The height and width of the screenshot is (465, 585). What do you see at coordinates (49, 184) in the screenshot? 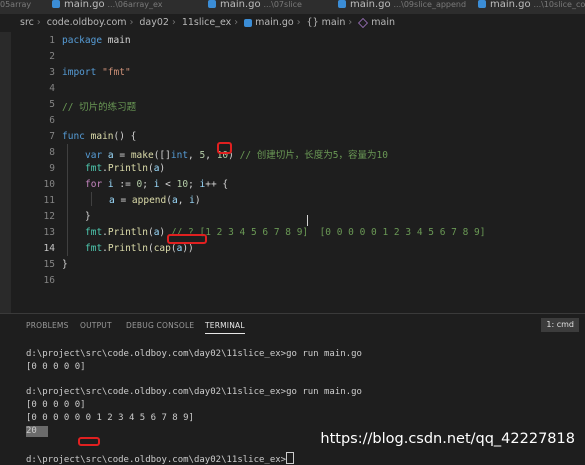
I see `line-number: 10` at bounding box center [49, 184].